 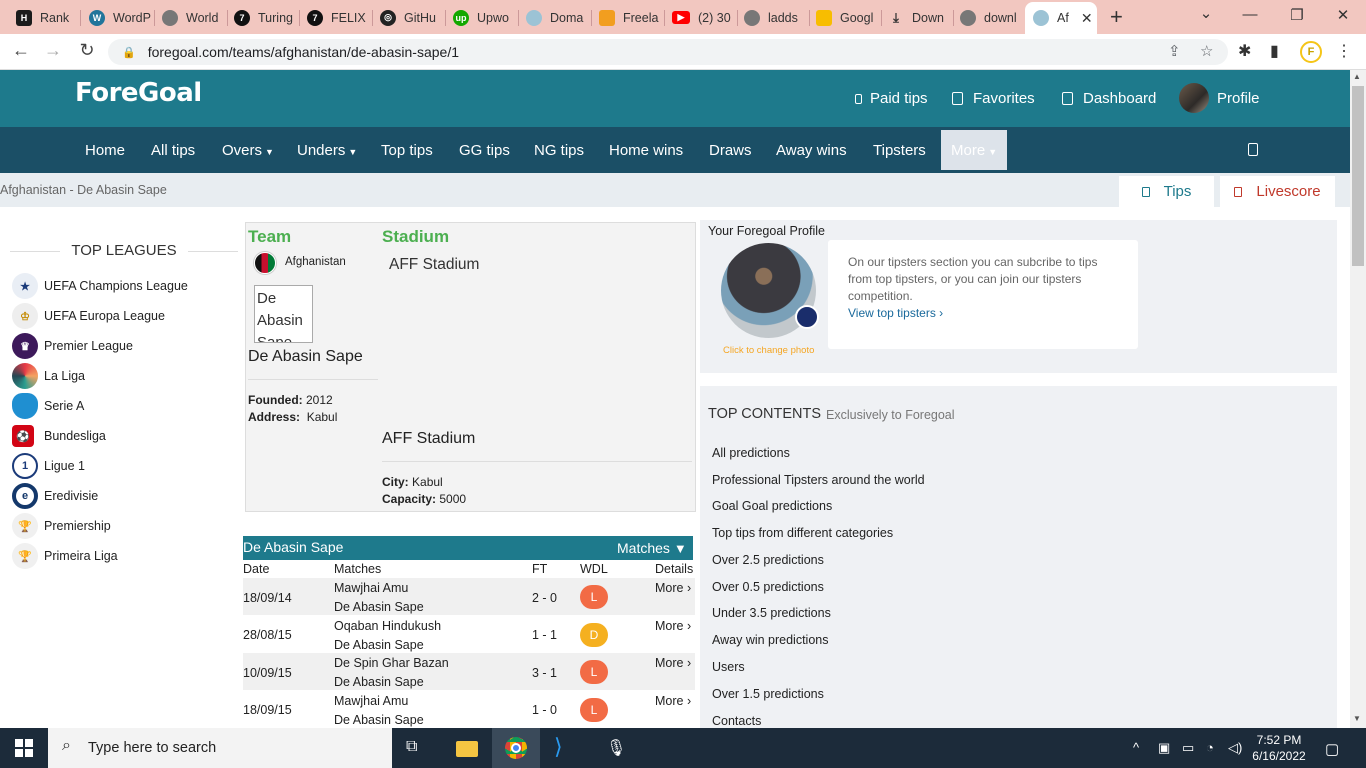 I want to click on nav-overs: Overs ▼, so click(x=248, y=150).